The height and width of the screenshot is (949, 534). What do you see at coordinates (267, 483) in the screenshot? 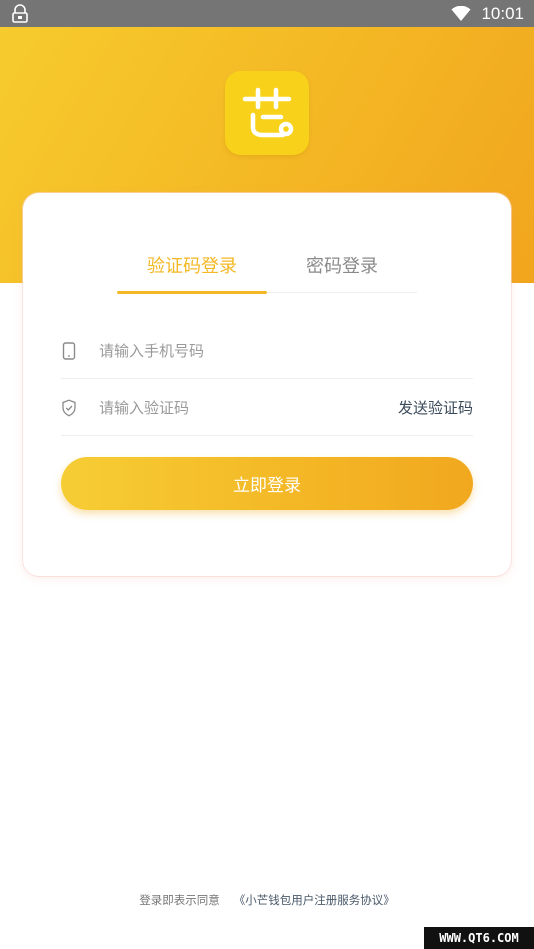
I see `login-button: 立即登录` at bounding box center [267, 483].